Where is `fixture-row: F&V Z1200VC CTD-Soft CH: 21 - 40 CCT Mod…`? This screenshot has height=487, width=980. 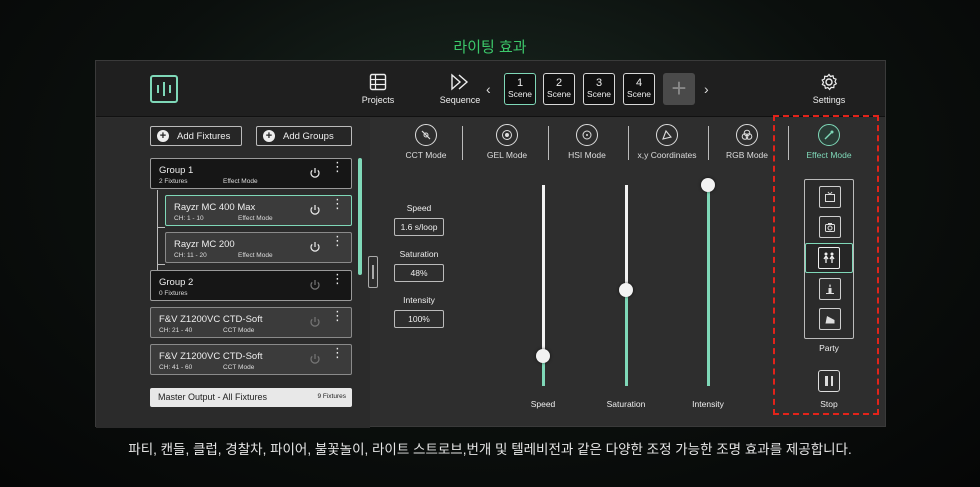 fixture-row: F&V Z1200VC CTD-Soft CH: 21 - 40 CCT Mod… is located at coordinates (251, 322).